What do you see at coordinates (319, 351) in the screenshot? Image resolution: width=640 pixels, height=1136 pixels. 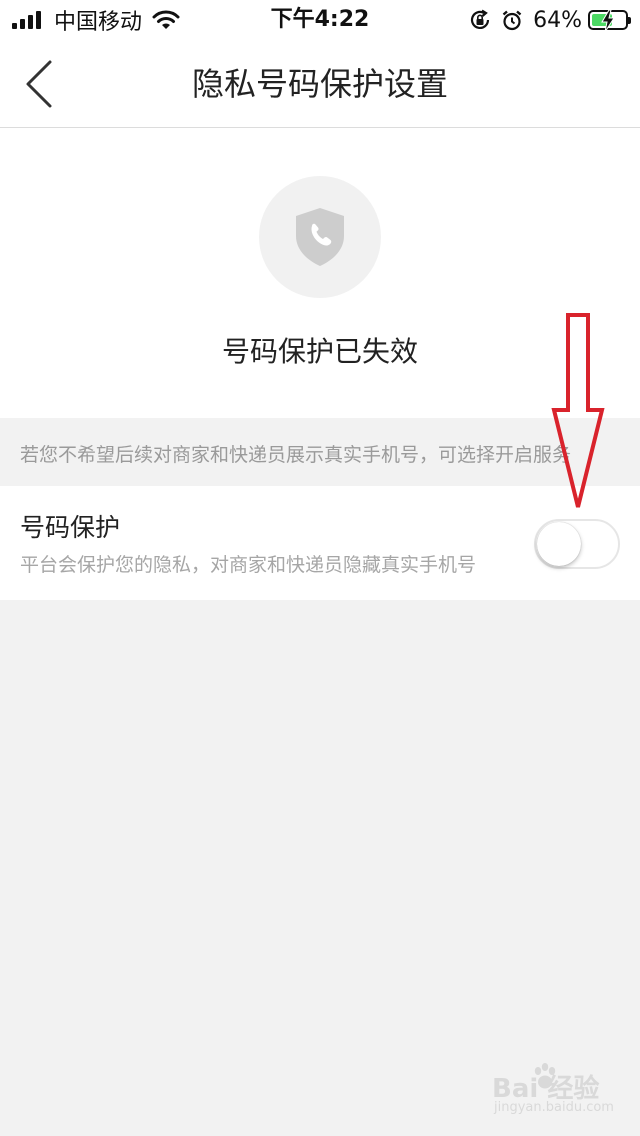 I see `protection-status-text: 号码保护已失效` at bounding box center [319, 351].